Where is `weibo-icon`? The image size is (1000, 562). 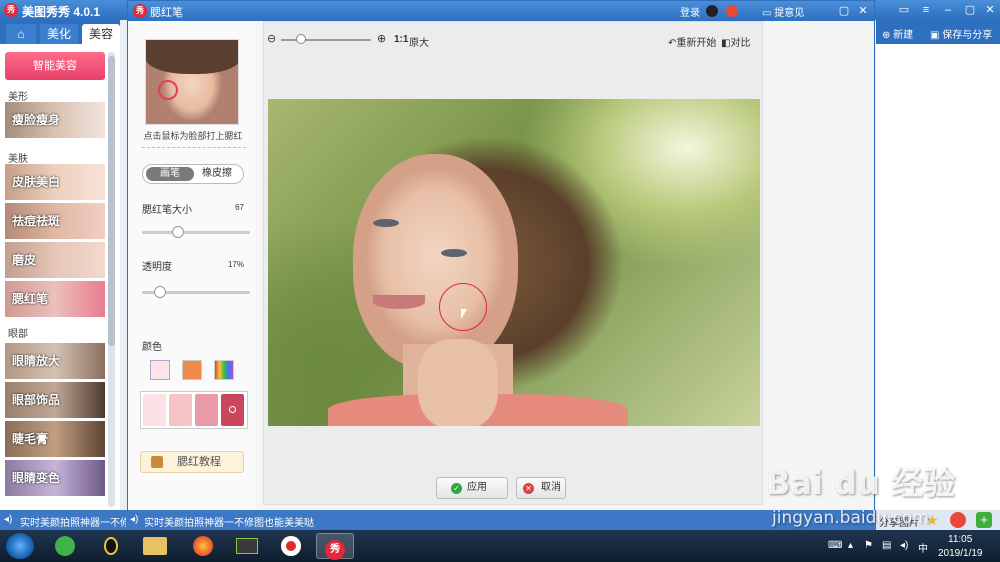
weibo-icon is located at coordinates (732, 11).